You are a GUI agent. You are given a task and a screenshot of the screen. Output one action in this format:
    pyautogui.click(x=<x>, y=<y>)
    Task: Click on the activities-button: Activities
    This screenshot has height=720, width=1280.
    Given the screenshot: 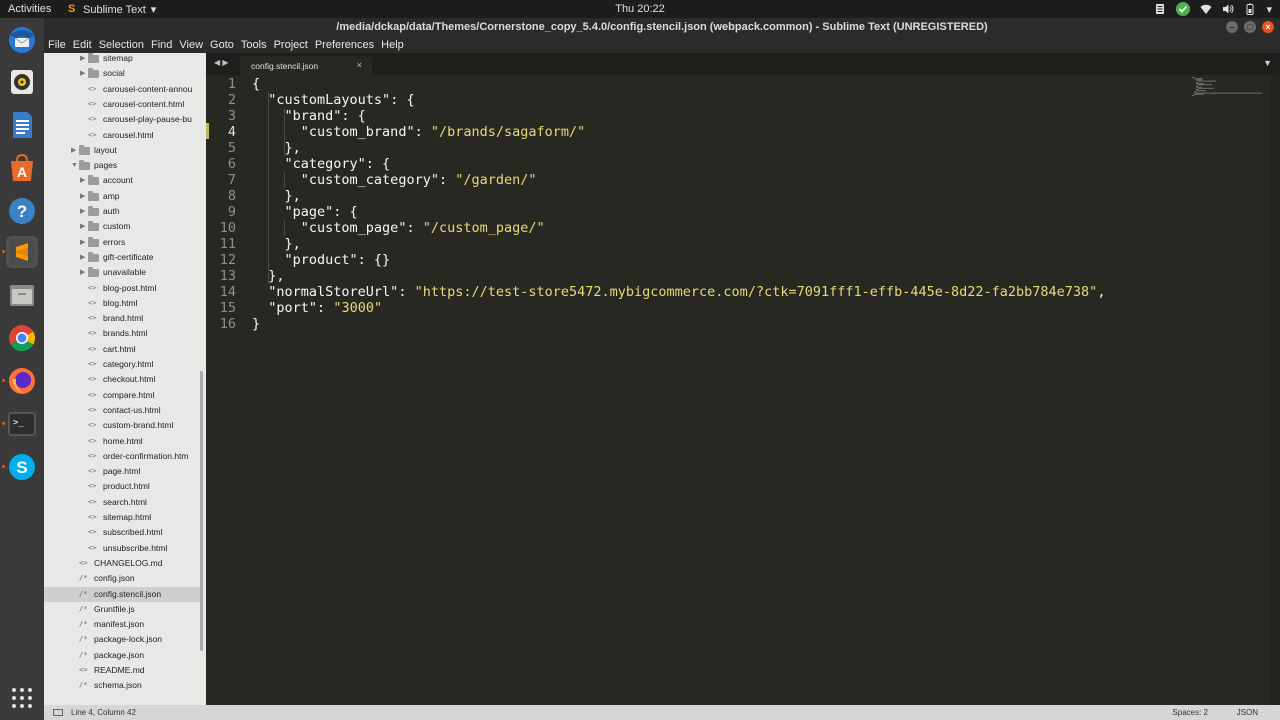 What is the action you would take?
    pyautogui.click(x=29, y=9)
    